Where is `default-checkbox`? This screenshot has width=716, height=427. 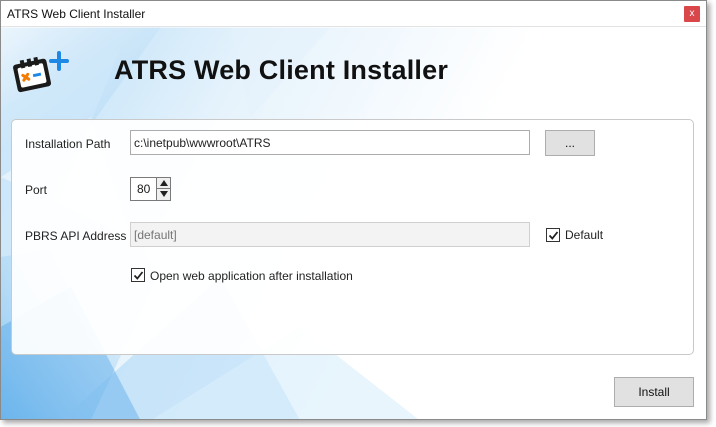 default-checkbox is located at coordinates (553, 235).